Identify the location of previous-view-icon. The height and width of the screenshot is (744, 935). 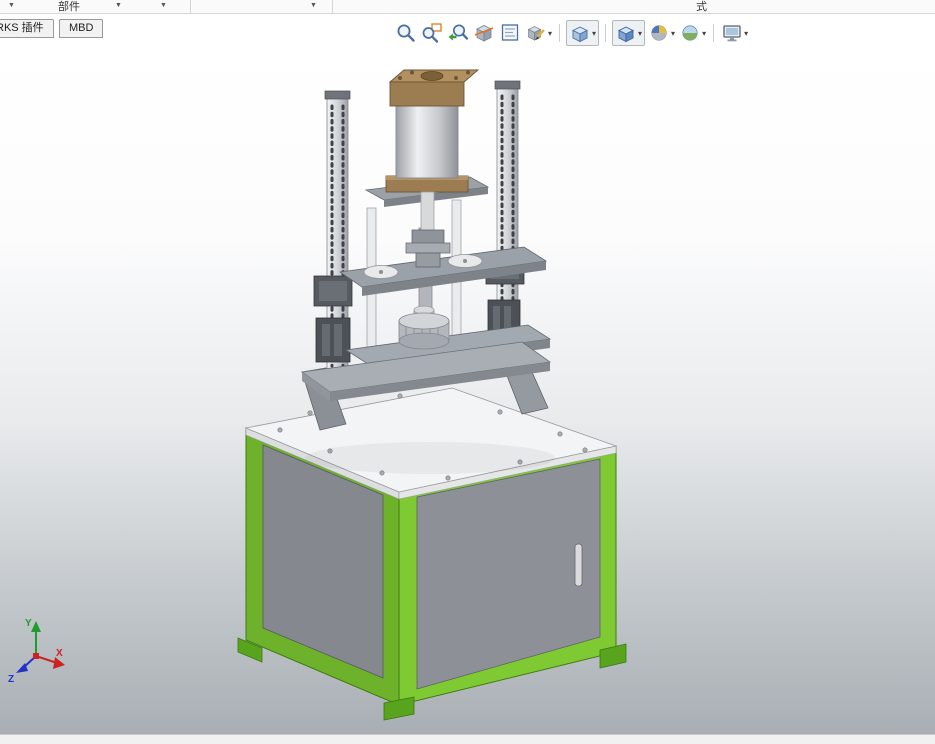
(458, 32).